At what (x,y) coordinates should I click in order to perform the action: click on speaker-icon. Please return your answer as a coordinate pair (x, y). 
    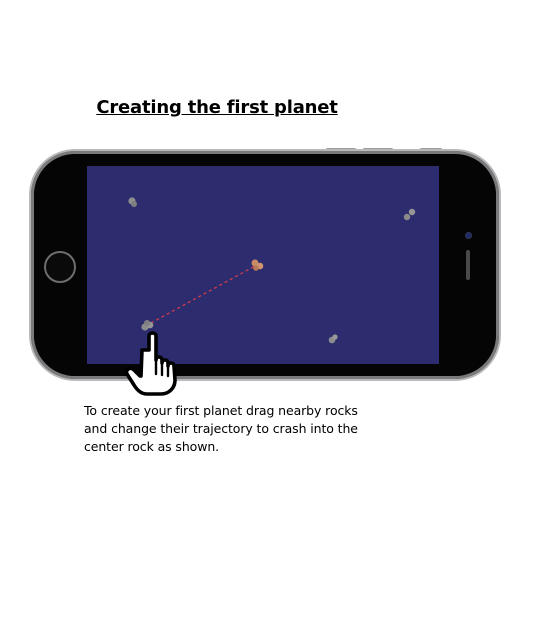
    Looking at the image, I should click on (468, 265).